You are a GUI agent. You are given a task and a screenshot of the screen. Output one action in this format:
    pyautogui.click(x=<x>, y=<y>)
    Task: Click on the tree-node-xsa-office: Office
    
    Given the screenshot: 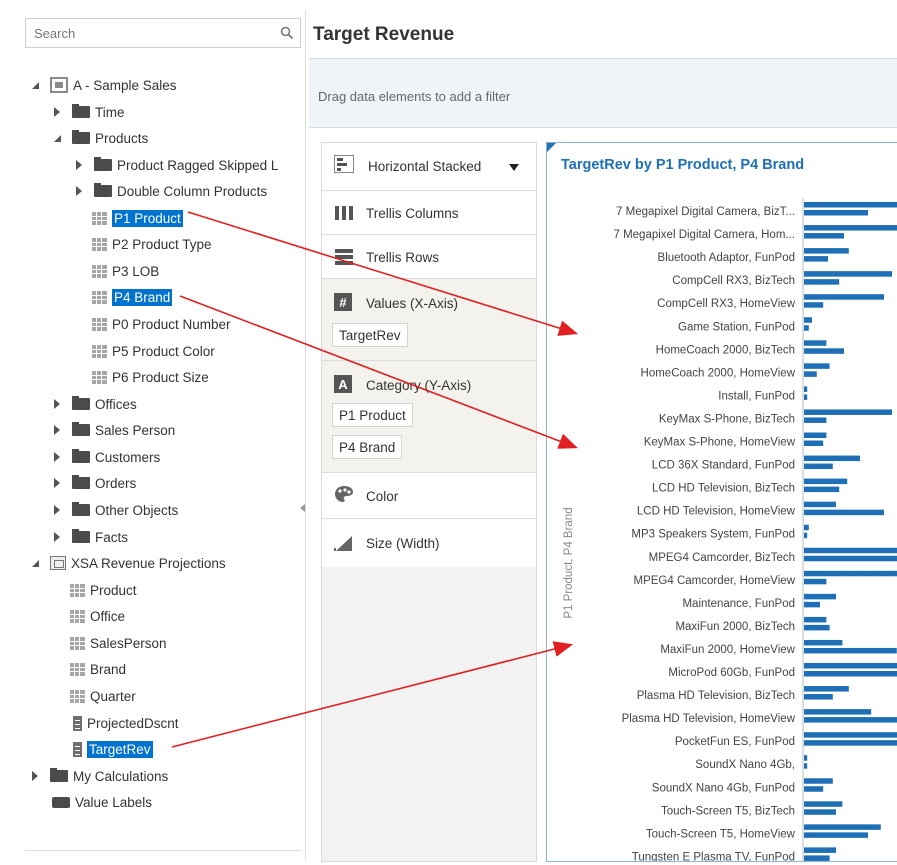 What is the action you would take?
    pyautogui.click(x=97, y=616)
    